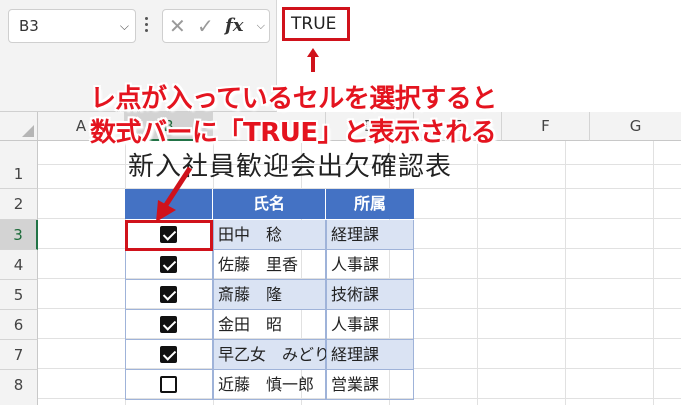 The width and height of the screenshot is (681, 405). What do you see at coordinates (177, 26) in the screenshot?
I see `cancel-icon: ✕` at bounding box center [177, 26].